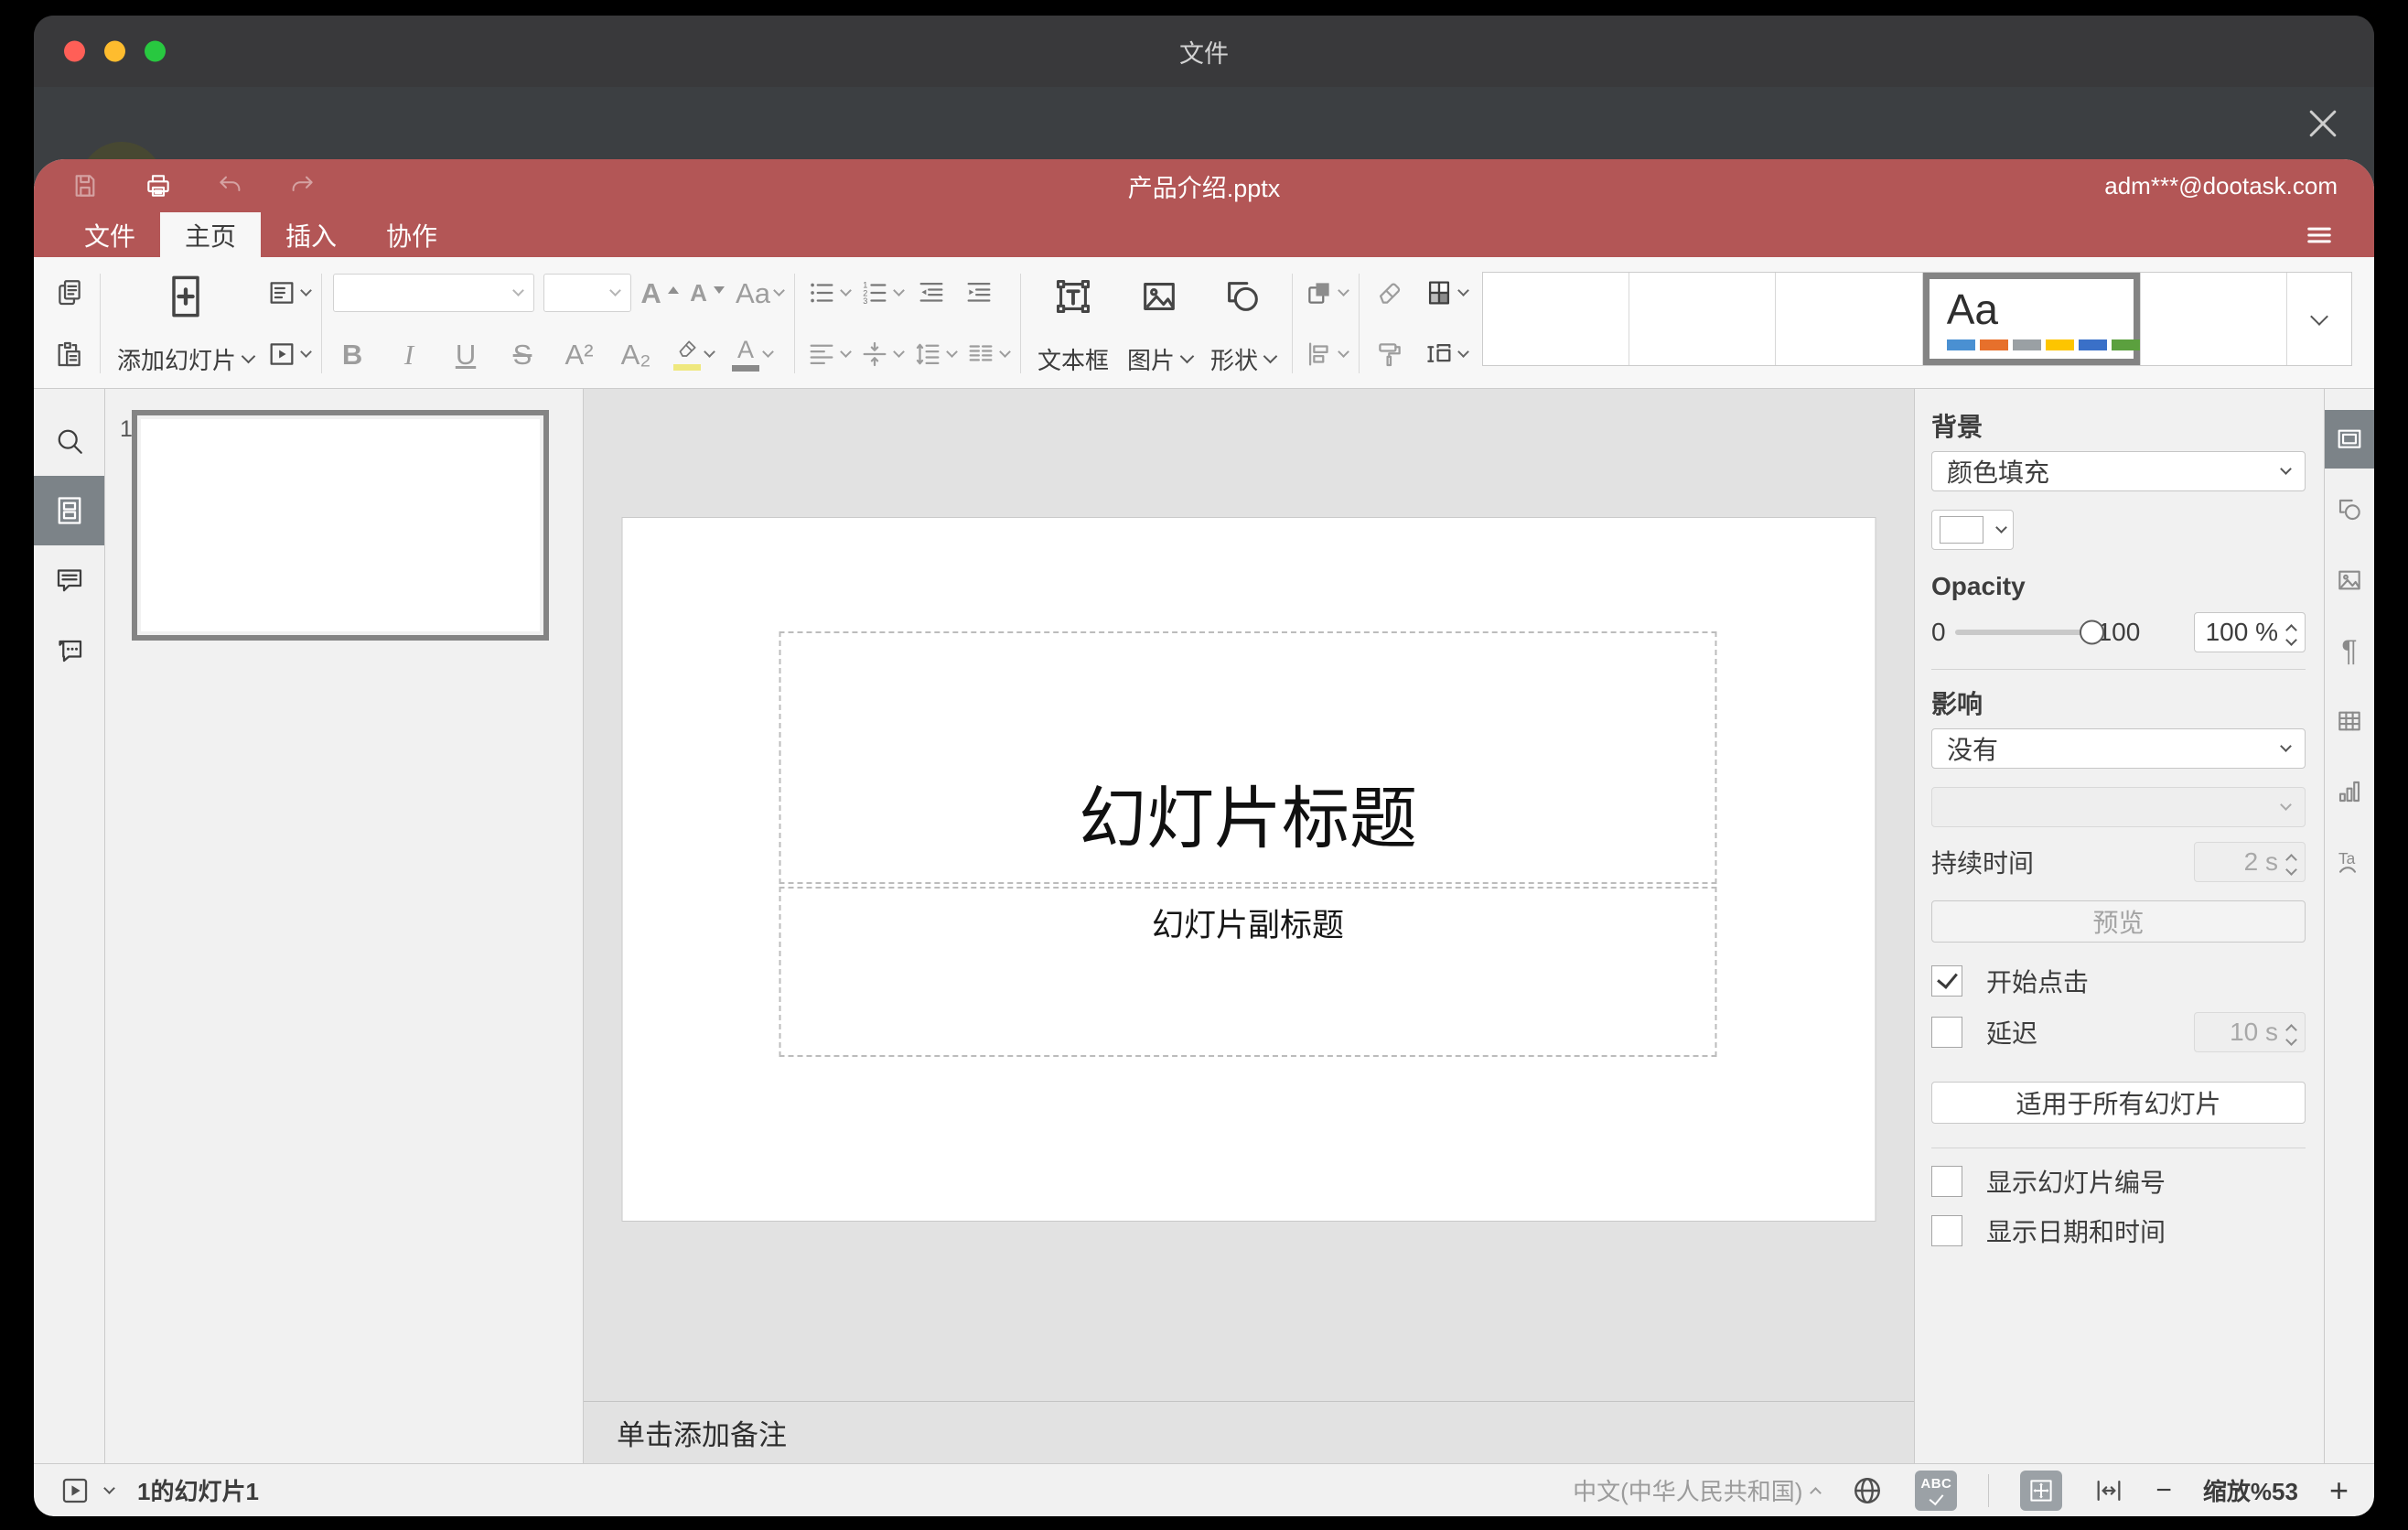 The height and width of the screenshot is (1530, 2408). What do you see at coordinates (302, 185) in the screenshot?
I see `redo-icon` at bounding box center [302, 185].